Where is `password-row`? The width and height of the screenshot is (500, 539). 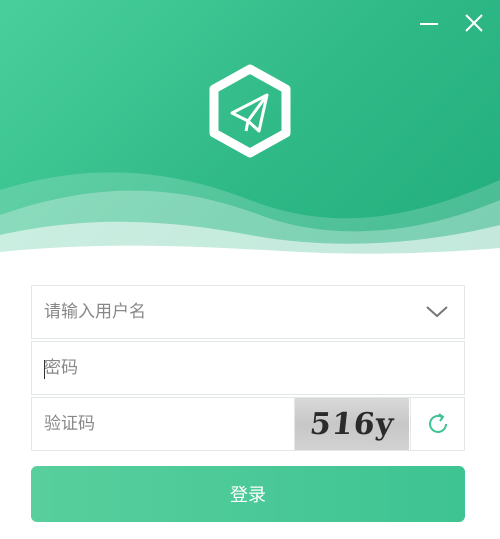 password-row is located at coordinates (248, 368).